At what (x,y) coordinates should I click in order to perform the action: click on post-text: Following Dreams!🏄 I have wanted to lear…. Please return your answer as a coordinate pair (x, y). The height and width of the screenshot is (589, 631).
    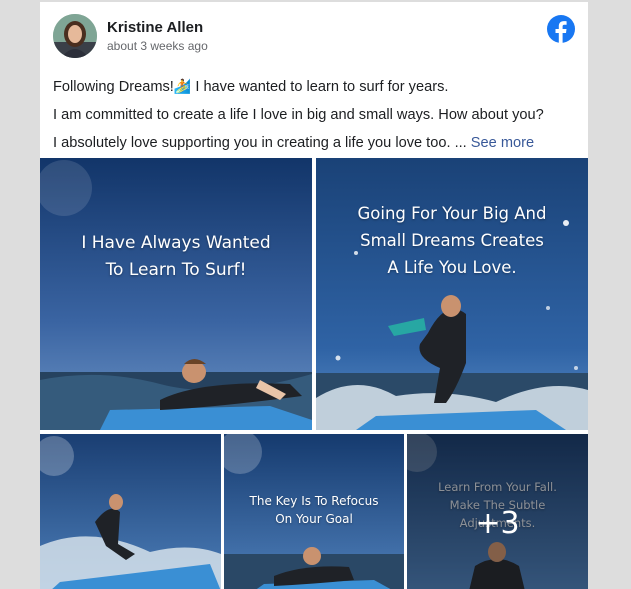
    Looking at the image, I should click on (318, 114).